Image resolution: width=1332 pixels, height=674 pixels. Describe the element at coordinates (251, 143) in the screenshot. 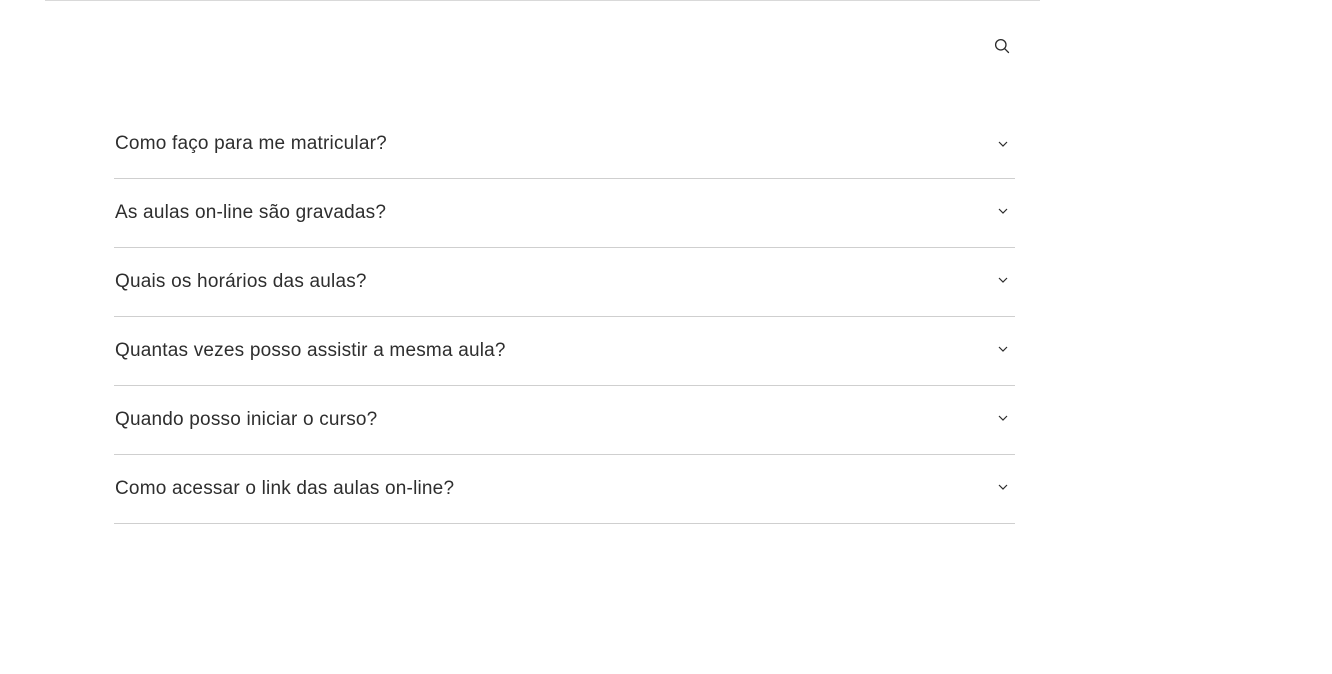

I see `faq-question: Como faço para me matricular?` at that location.